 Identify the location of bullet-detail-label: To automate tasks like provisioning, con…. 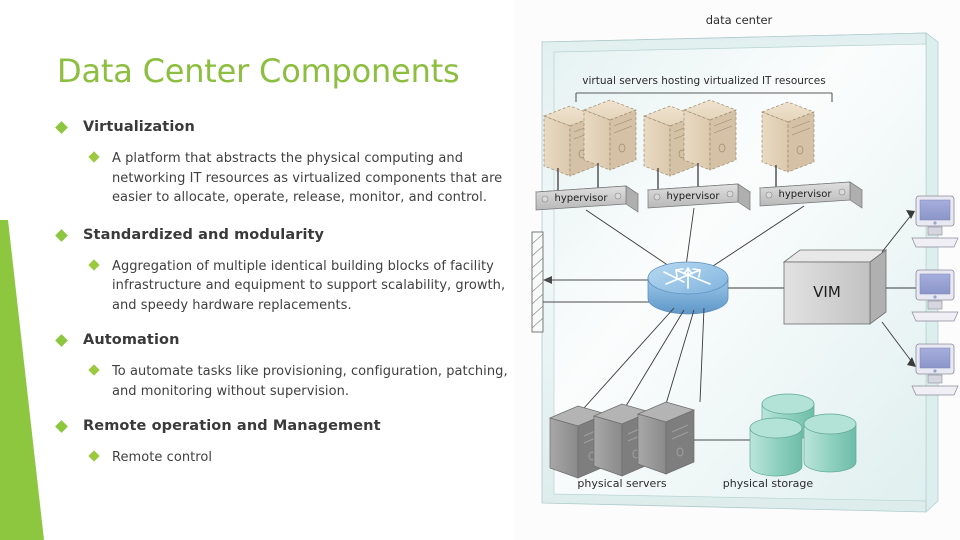
(310, 381).